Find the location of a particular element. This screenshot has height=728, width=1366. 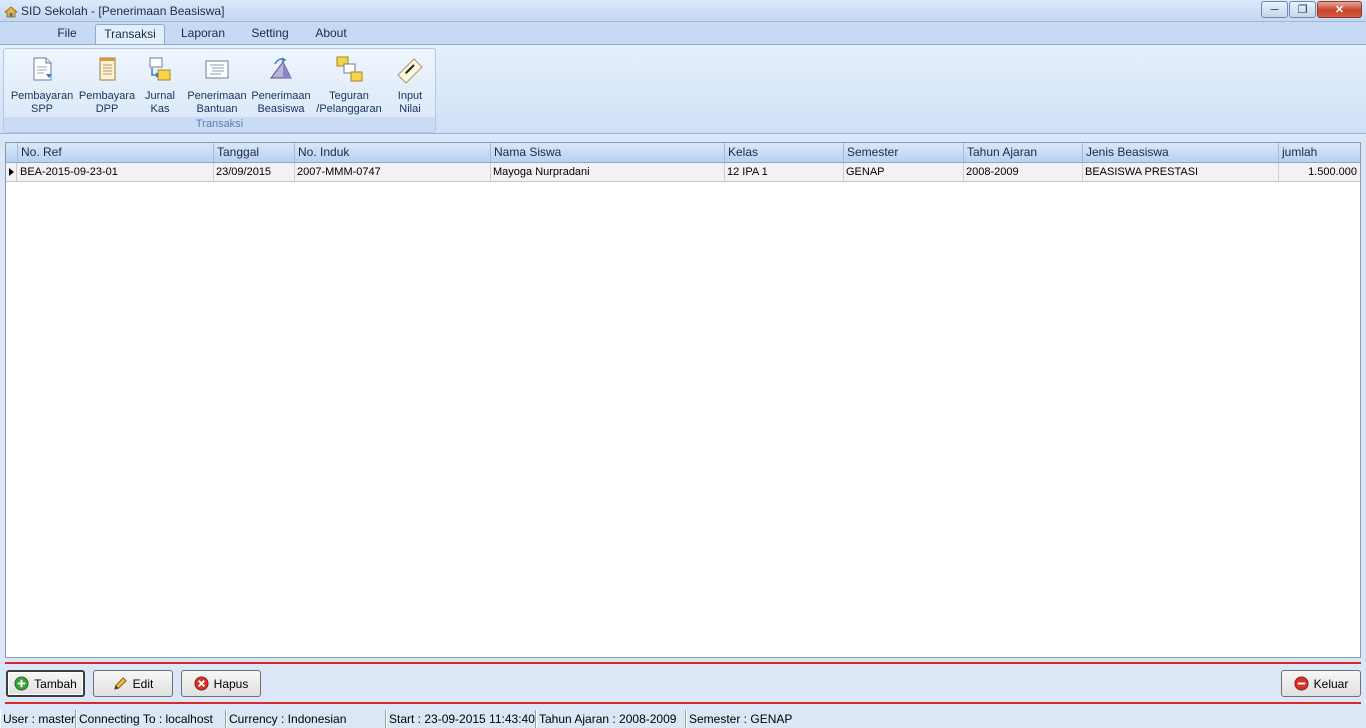

exit-icon is located at coordinates (1301, 683).